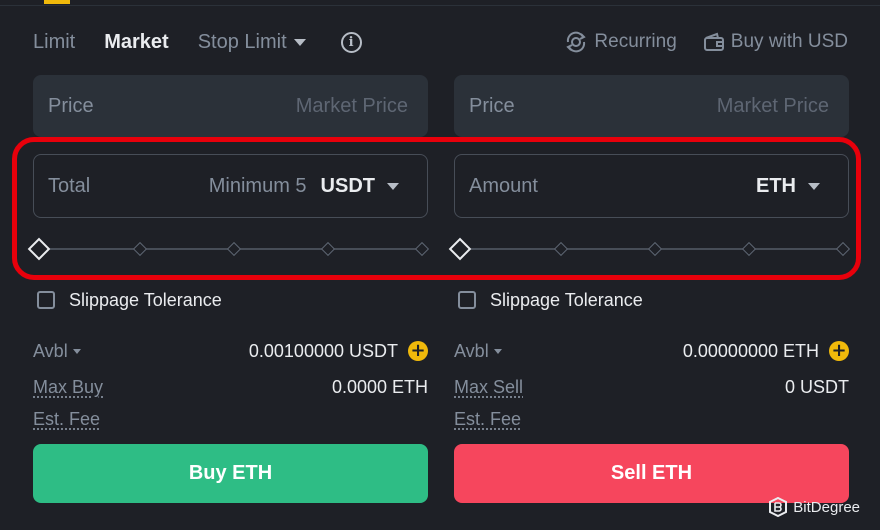 Image resolution: width=880 pixels, height=530 pixels. Describe the element at coordinates (230, 419) in the screenshot. I see `buy-fee-row: Est. Fee` at that location.